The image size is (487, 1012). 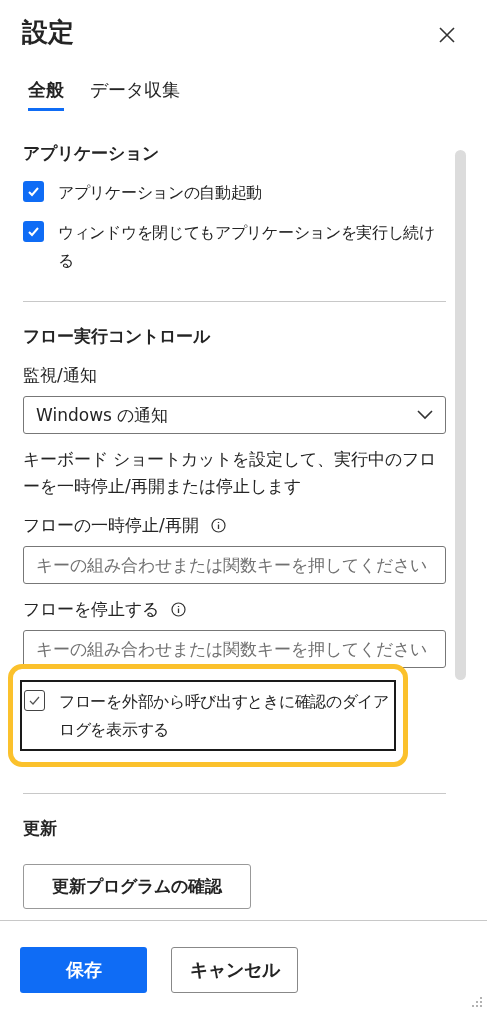 I want to click on section-heading: アプリケーション, so click(x=91, y=153).